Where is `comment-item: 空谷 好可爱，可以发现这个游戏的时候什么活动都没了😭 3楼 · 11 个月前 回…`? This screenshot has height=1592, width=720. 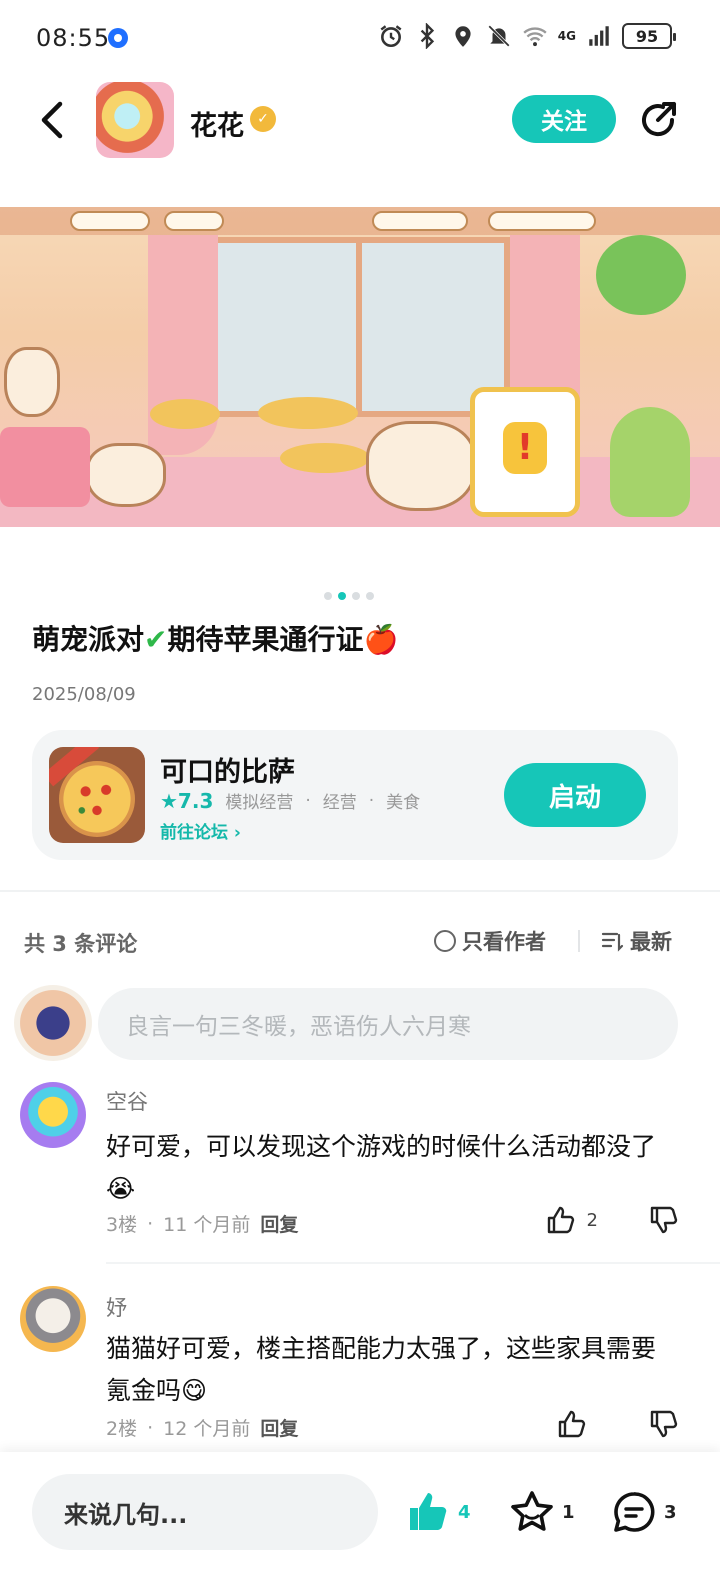
comment-item: 空谷 好可爱，可以发现这个游戏的时候什么活动都没了😭 3楼 · 11 个月前 回… is located at coordinates (360, 1171).